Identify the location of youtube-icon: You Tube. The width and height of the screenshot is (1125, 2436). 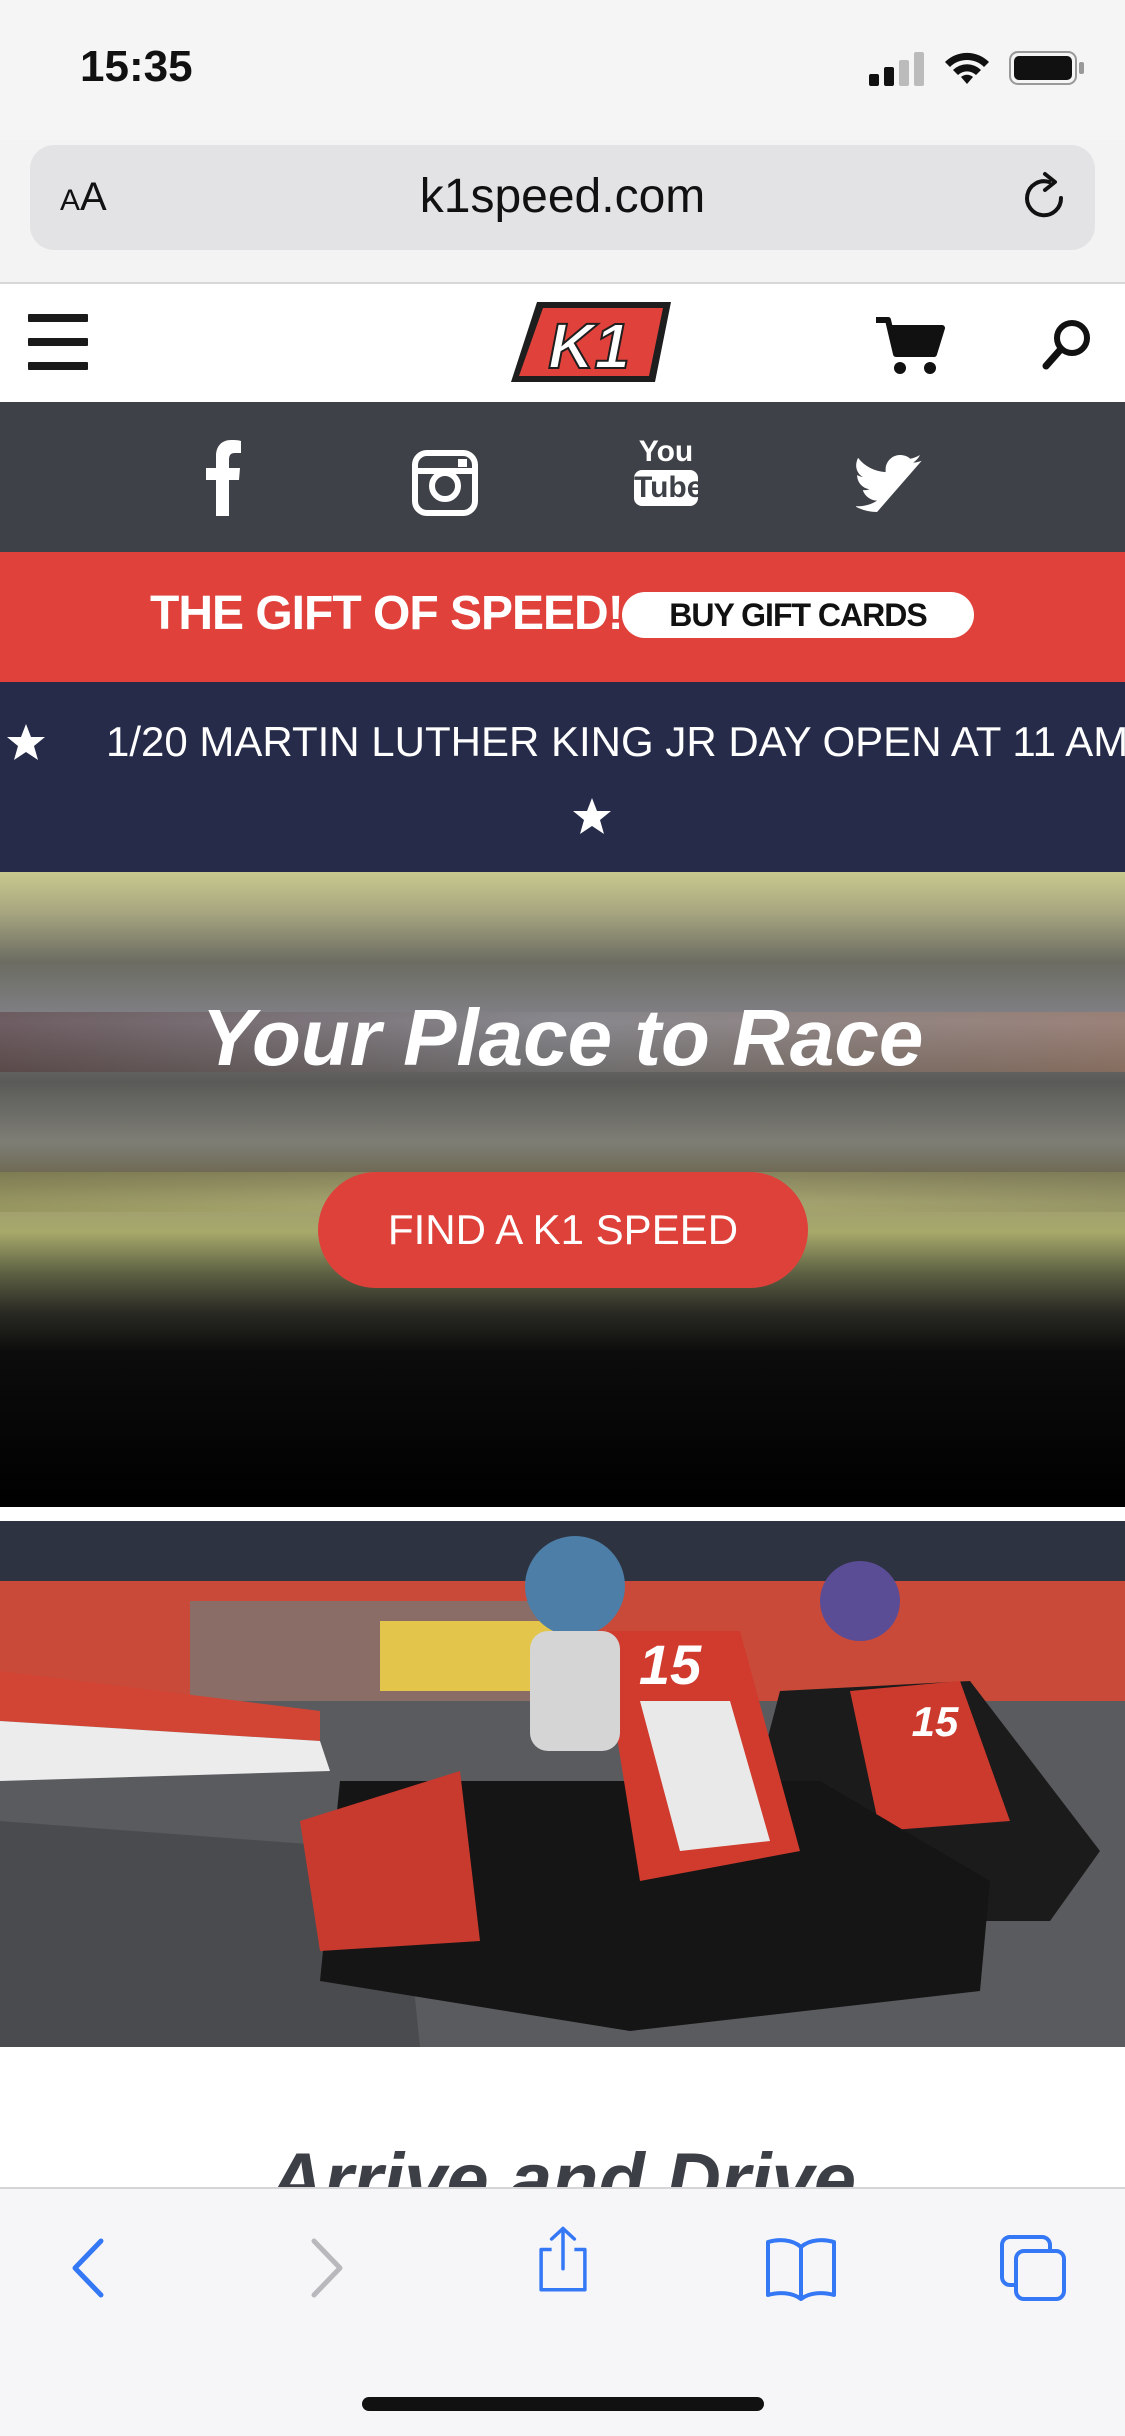
(668, 473).